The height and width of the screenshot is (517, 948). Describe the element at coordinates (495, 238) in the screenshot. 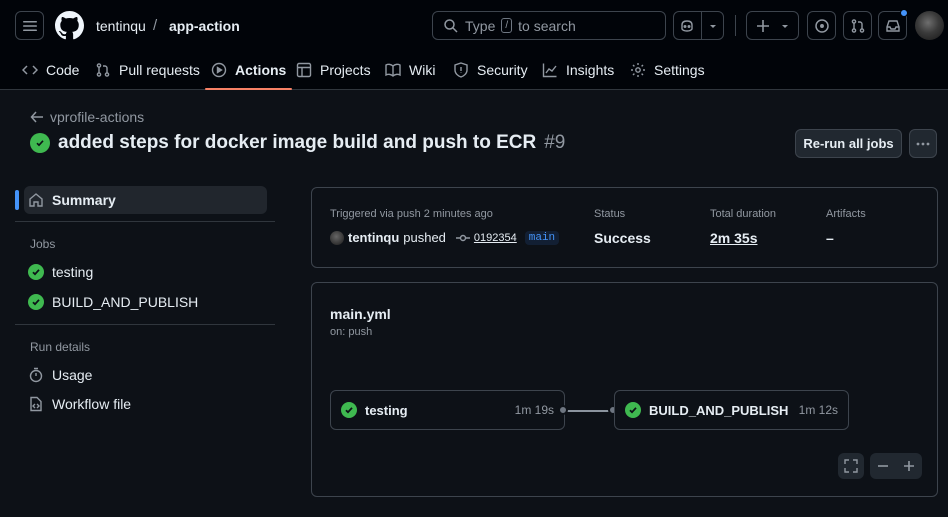

I see `commit-sha-link: 0192354` at that location.